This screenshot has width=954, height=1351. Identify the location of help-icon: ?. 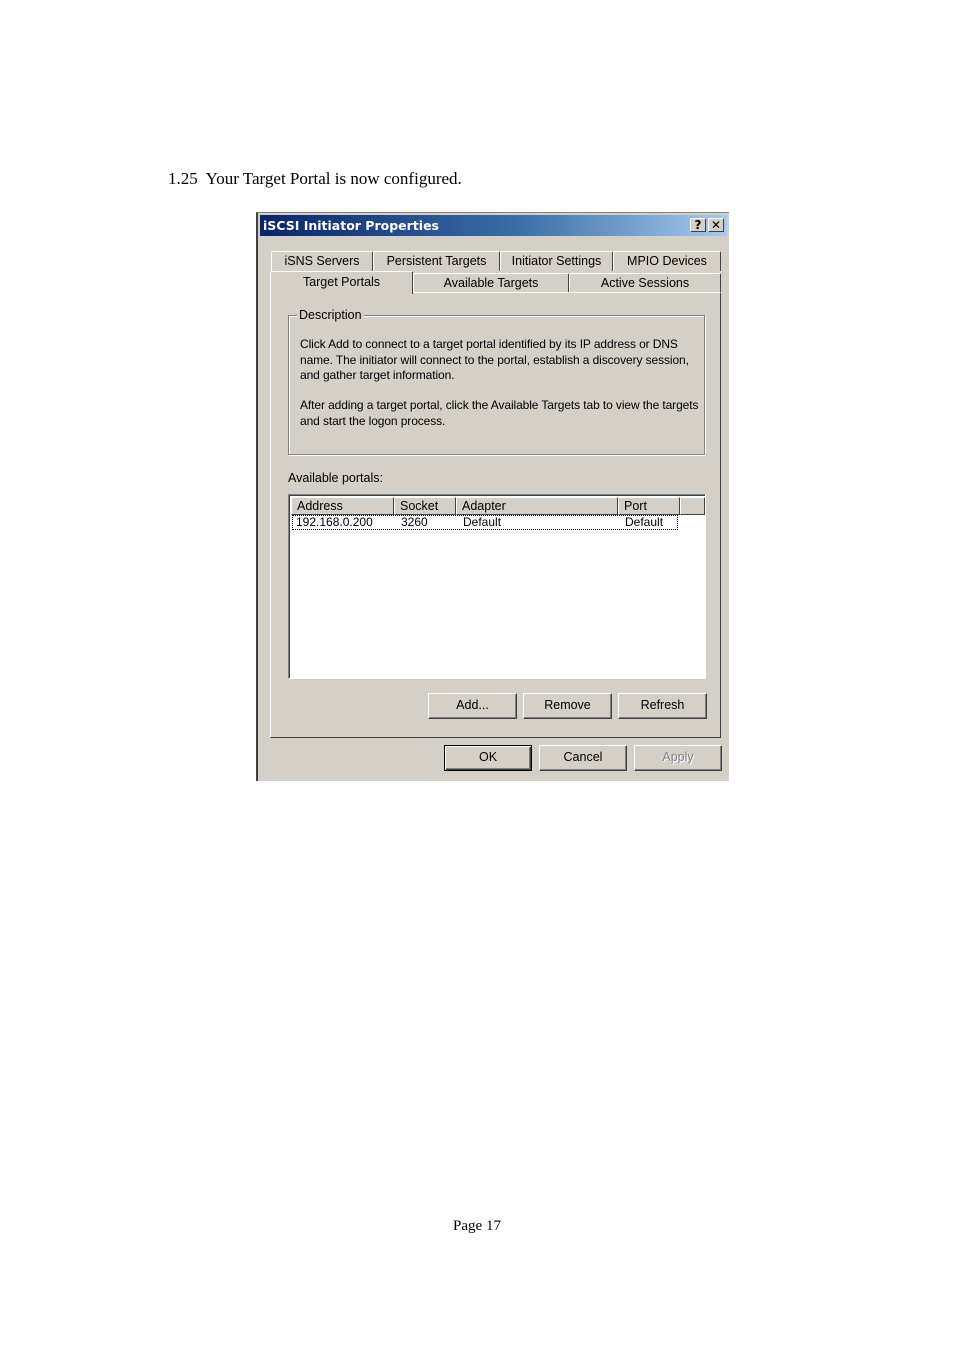
(698, 225).